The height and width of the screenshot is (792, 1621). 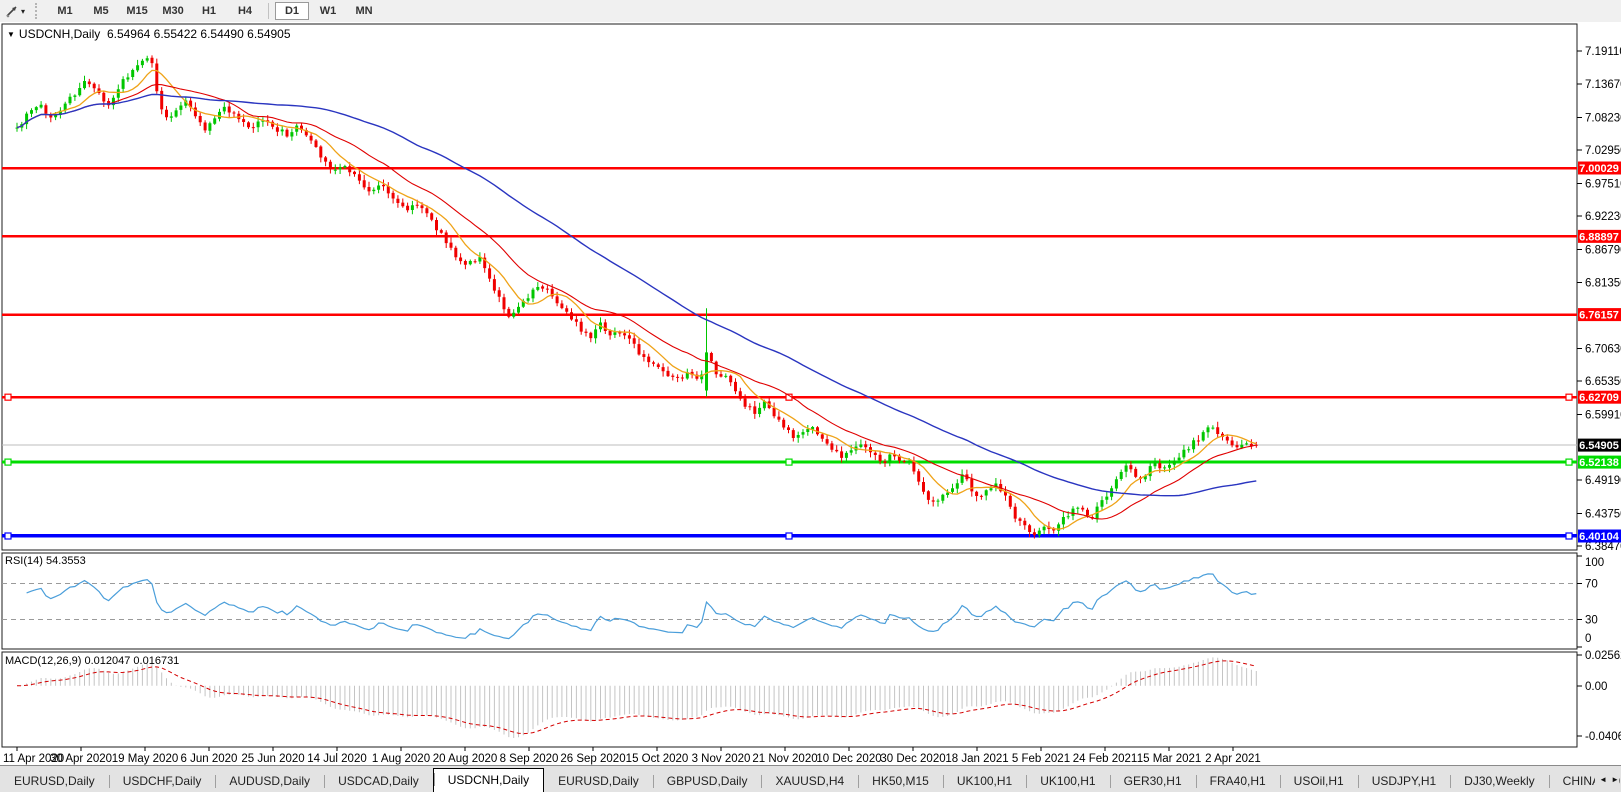 What do you see at coordinates (209, 11) in the screenshot?
I see `timeframe-button-h1: H1` at bounding box center [209, 11].